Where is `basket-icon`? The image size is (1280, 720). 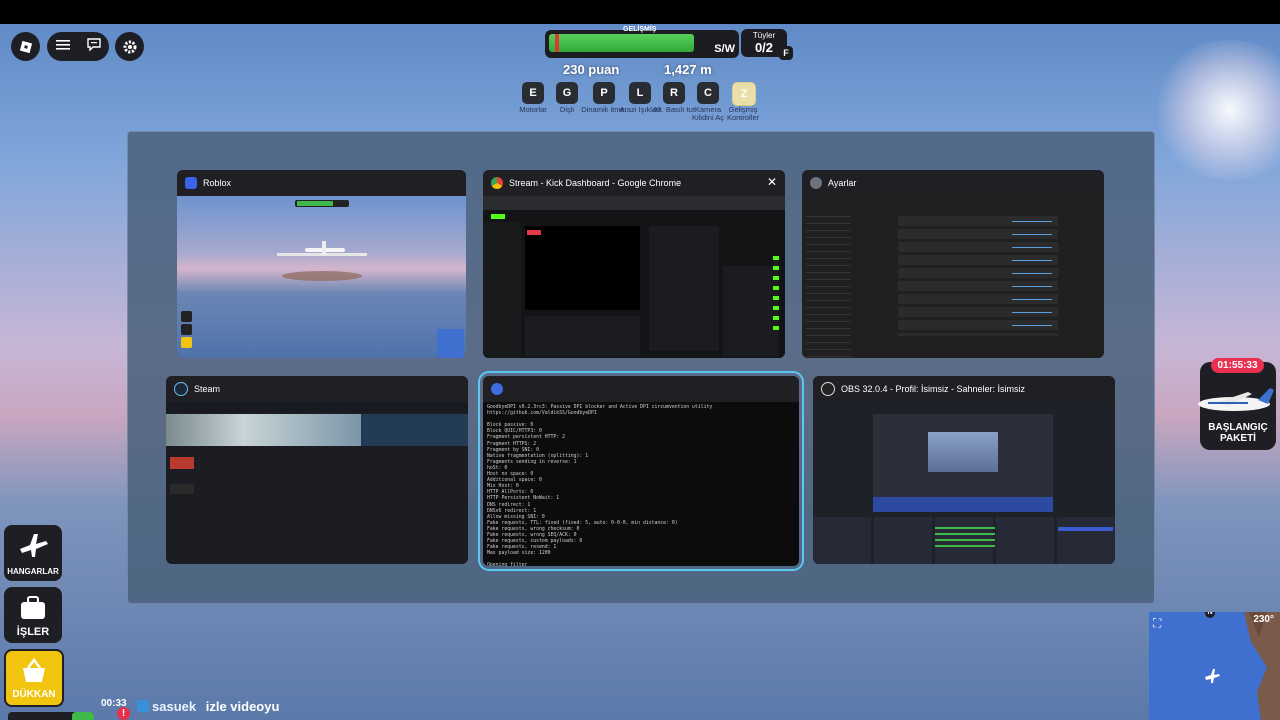 basket-icon is located at coordinates (34, 669).